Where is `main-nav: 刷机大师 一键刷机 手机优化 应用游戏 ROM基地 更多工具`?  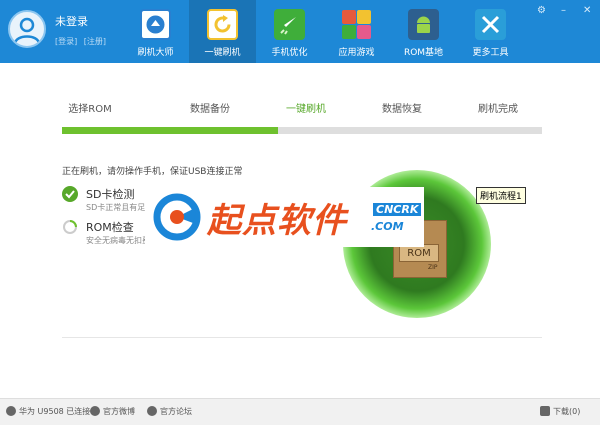 main-nav: 刷机大师 一键刷机 手机优化 应用游戏 ROM基地 更多工具 is located at coordinates (323, 31).